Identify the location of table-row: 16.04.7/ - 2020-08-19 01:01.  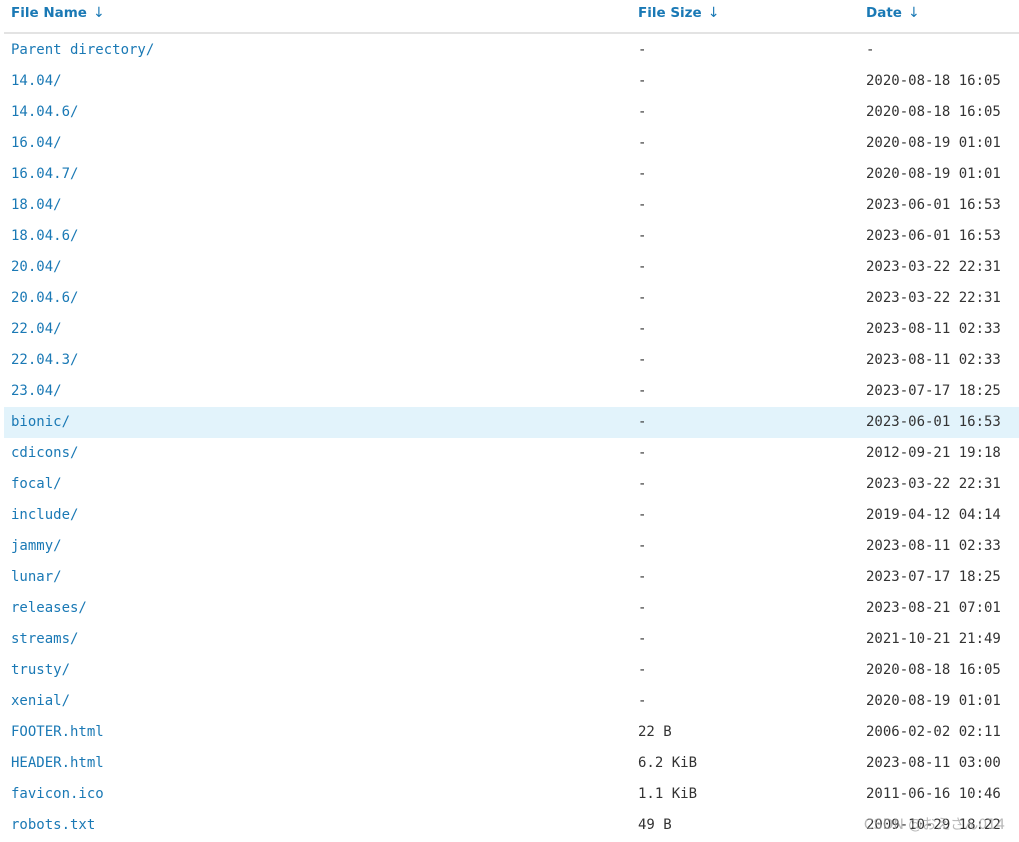
(511, 174).